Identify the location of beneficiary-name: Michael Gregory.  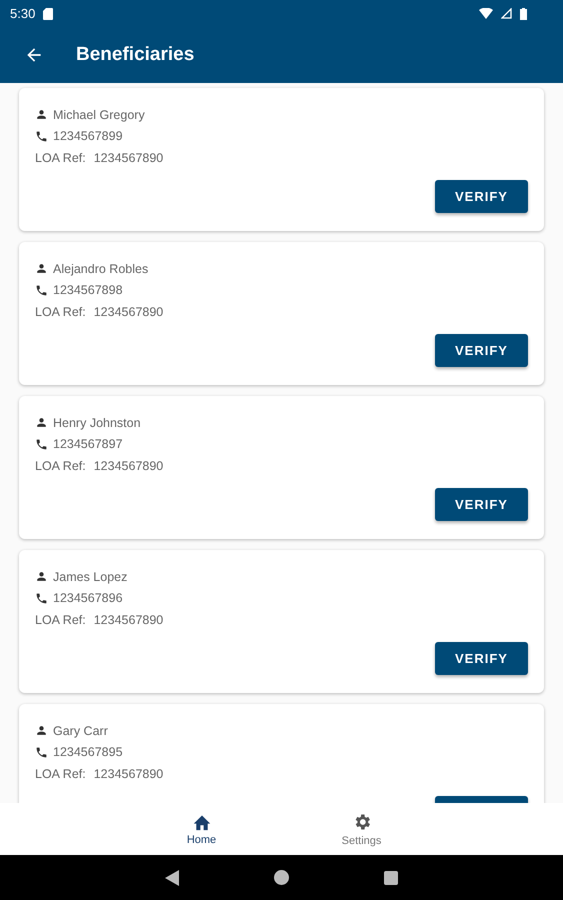
(99, 115).